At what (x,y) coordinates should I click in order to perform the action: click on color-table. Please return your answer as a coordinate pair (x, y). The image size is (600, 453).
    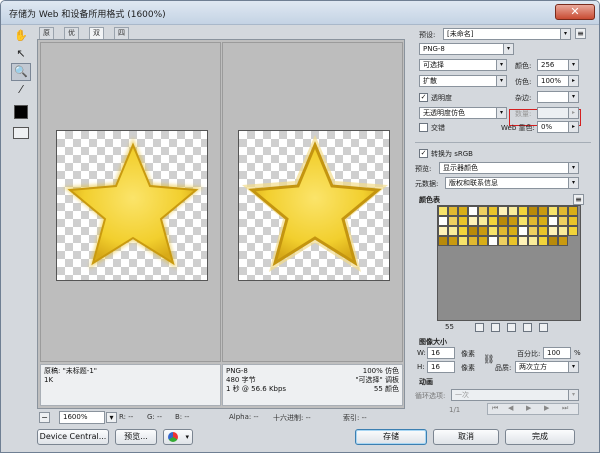
    Looking at the image, I should click on (509, 263).